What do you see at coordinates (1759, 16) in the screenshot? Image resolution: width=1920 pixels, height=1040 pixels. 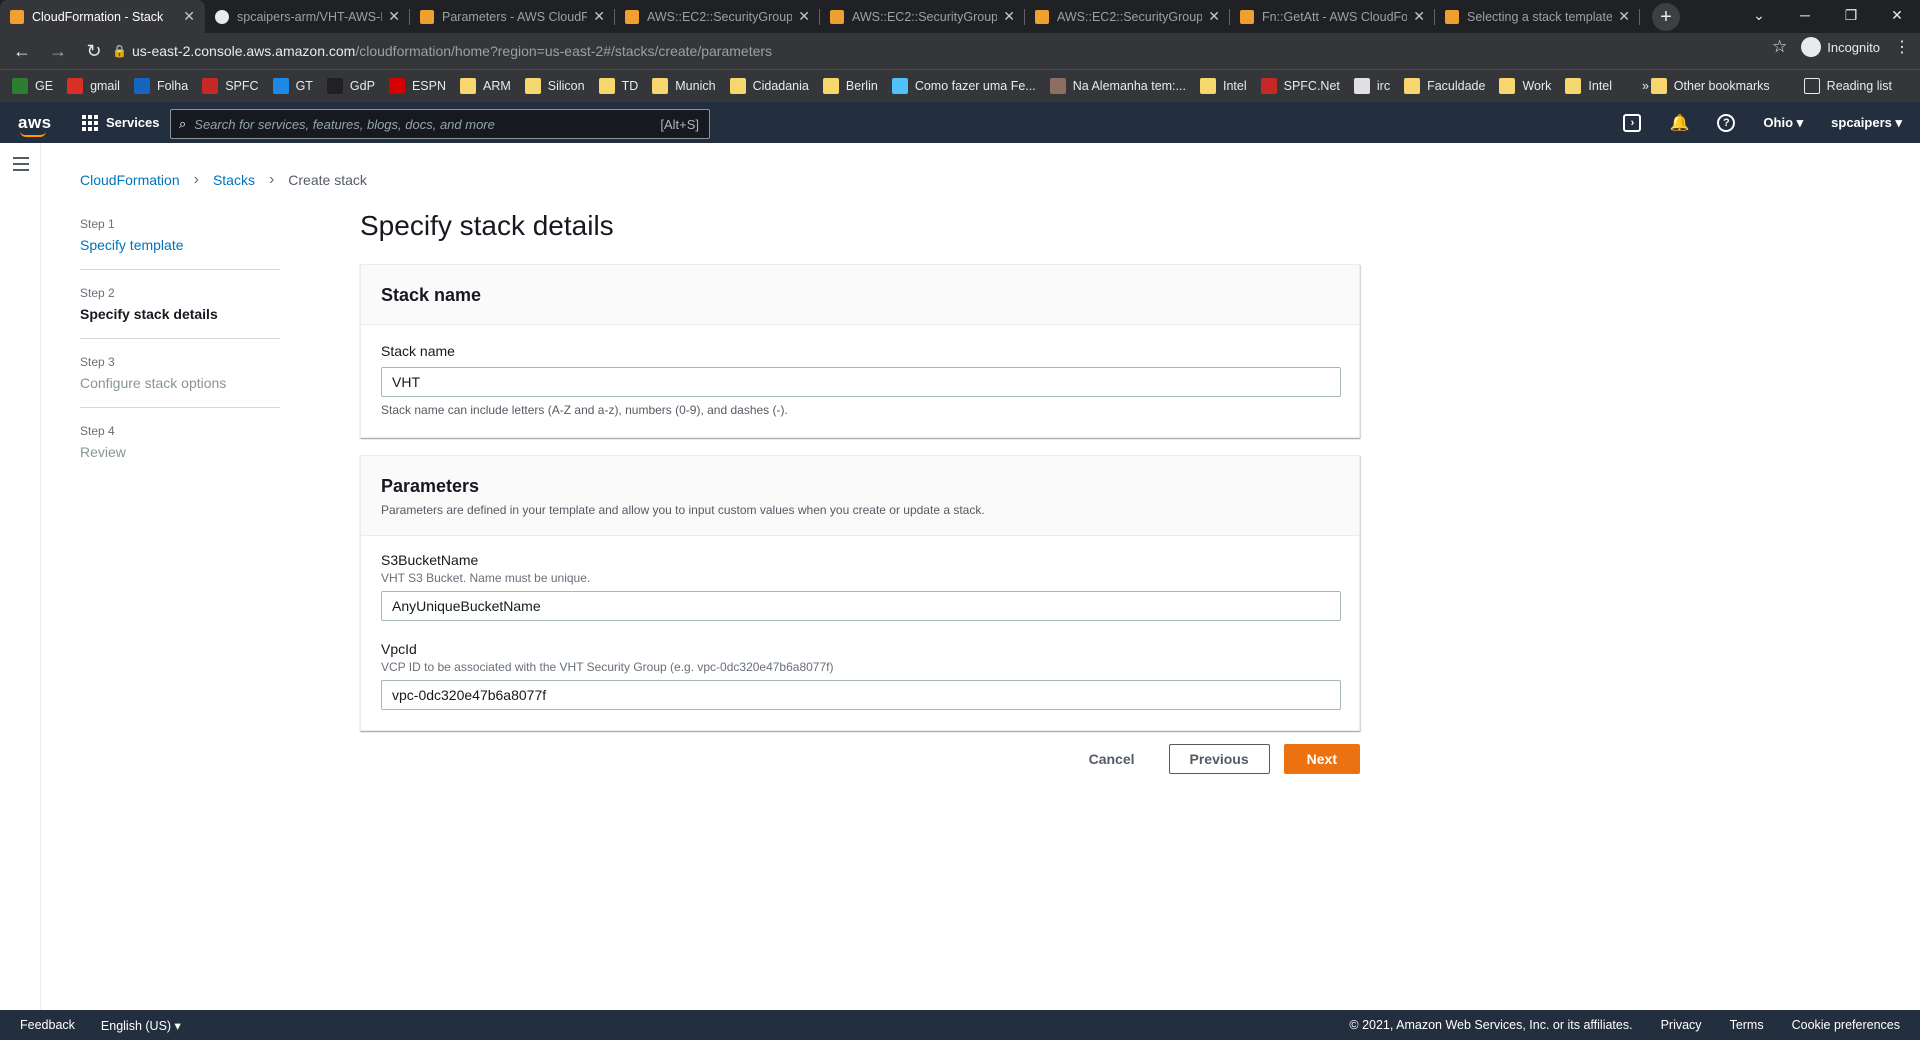 I see `tab-search-icon: ⌄` at bounding box center [1759, 16].